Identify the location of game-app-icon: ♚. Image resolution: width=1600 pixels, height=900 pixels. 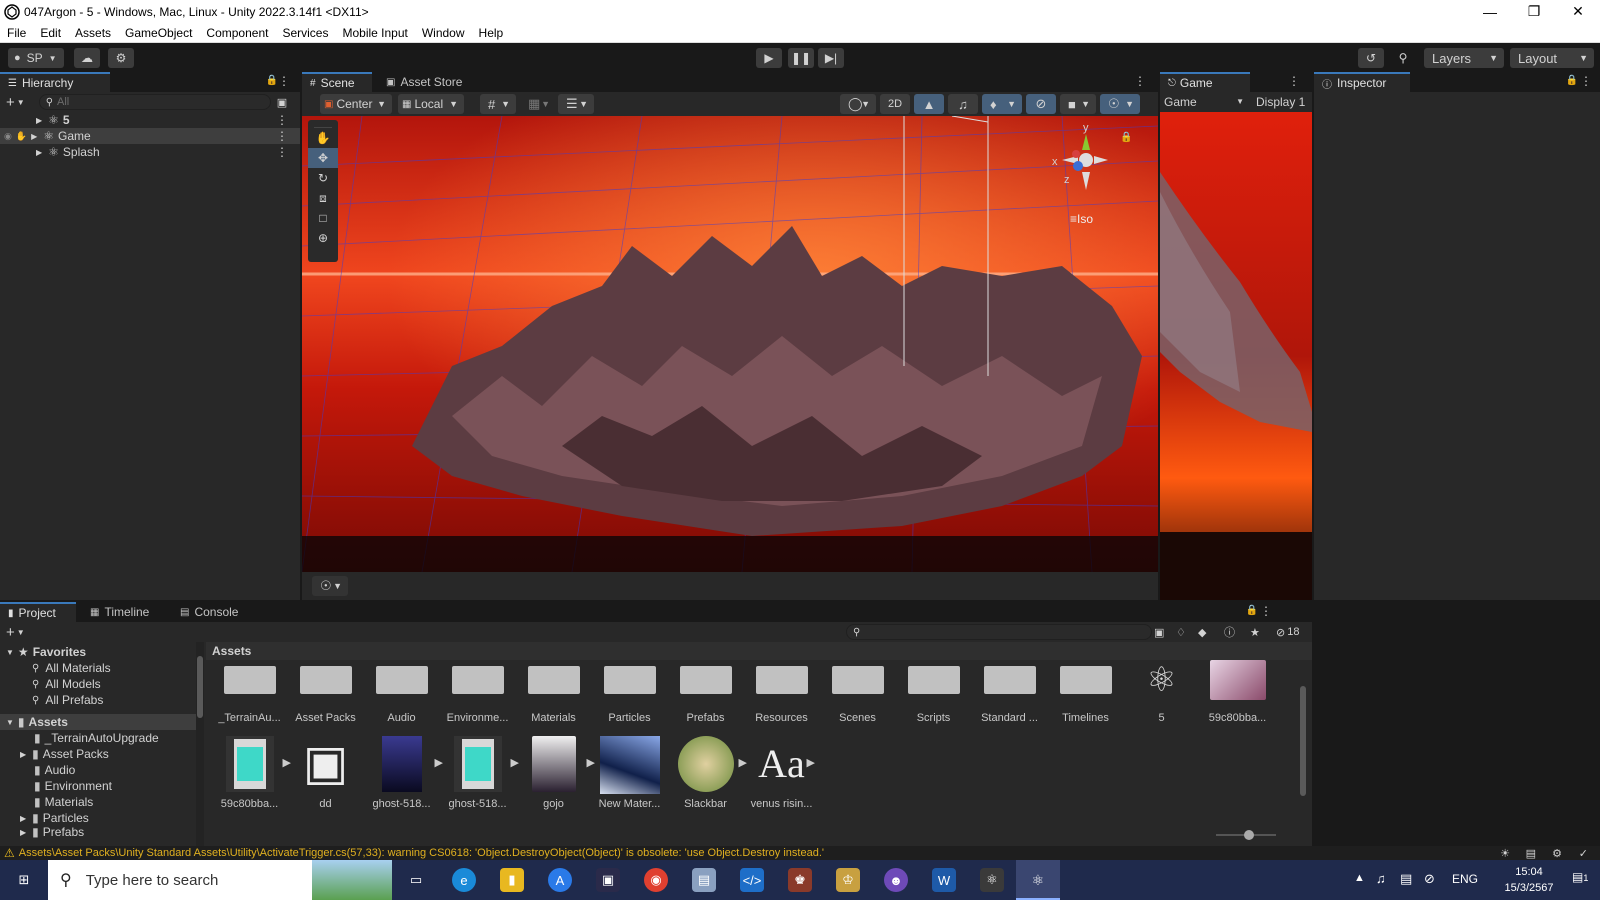
(800, 880).